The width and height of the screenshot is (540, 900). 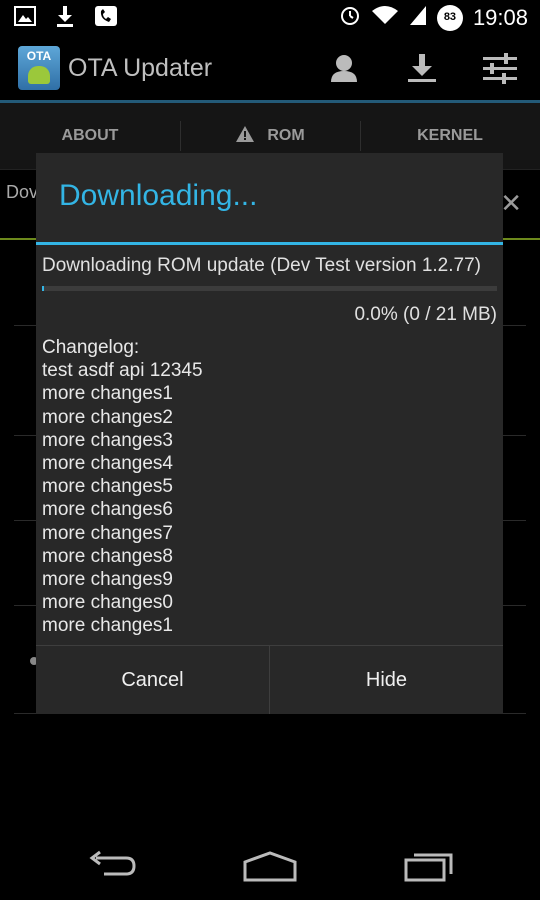 I want to click on alarm-icon, so click(x=350, y=17).